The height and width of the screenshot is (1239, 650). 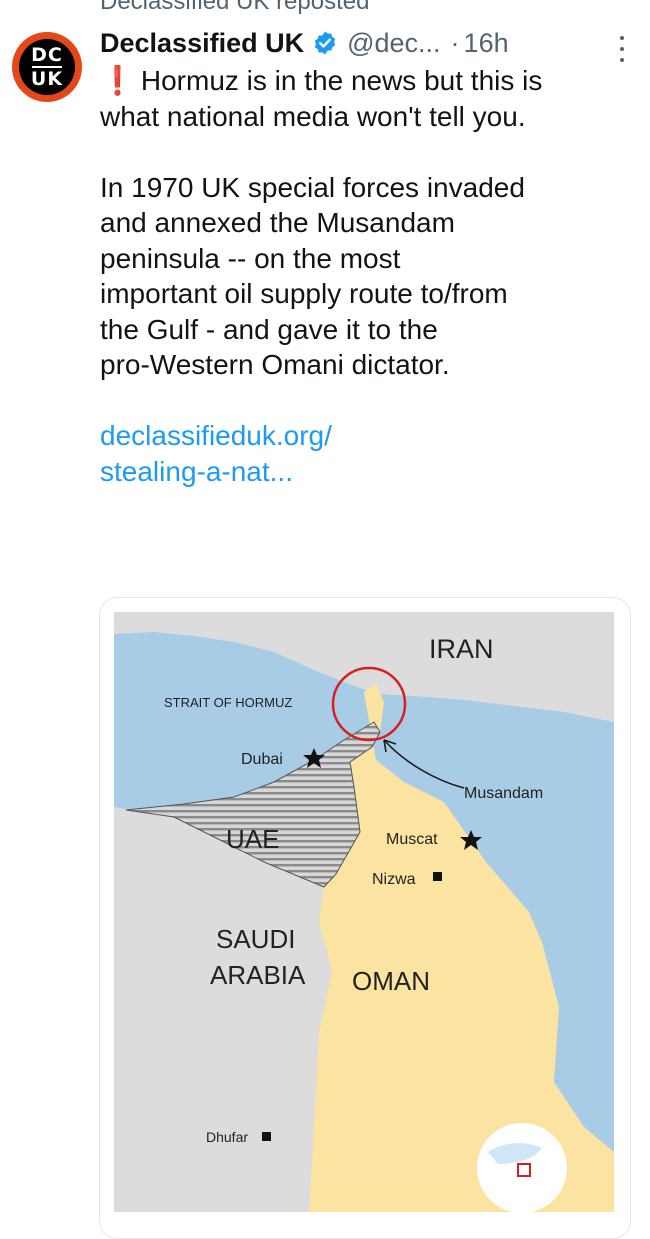 I want to click on post-time: 16h, so click(x=486, y=43).